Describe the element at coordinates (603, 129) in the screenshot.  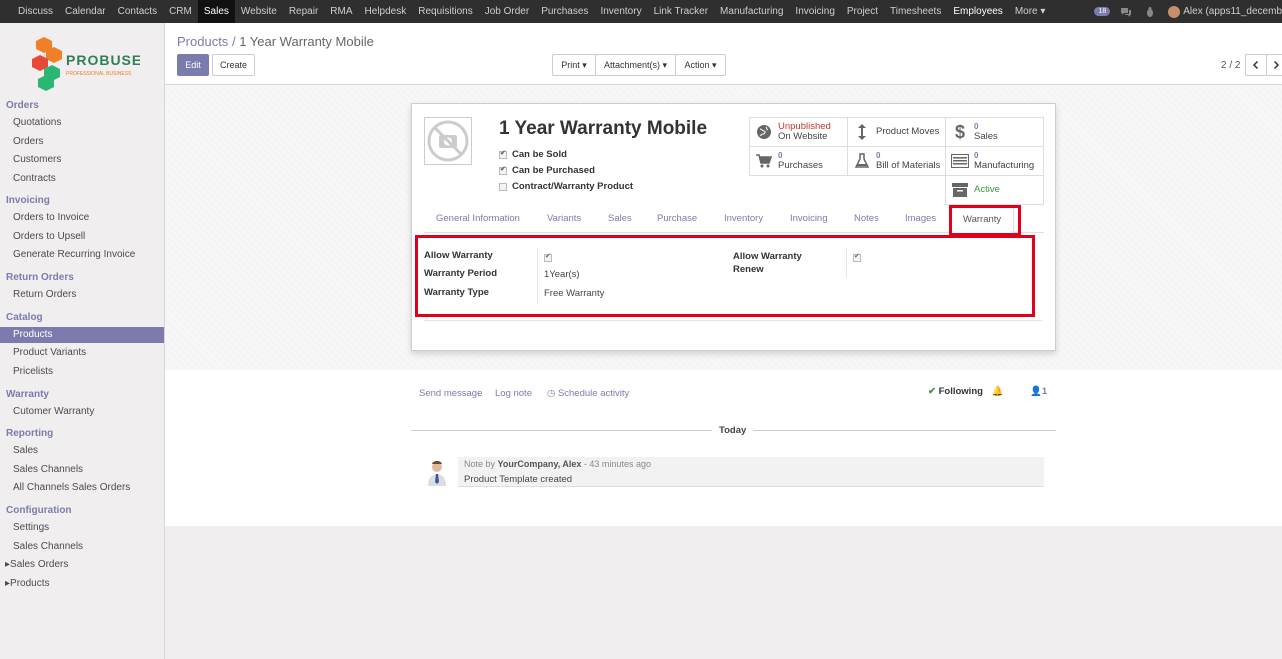
I see `product-name: 1 Year Warranty Mobile` at that location.